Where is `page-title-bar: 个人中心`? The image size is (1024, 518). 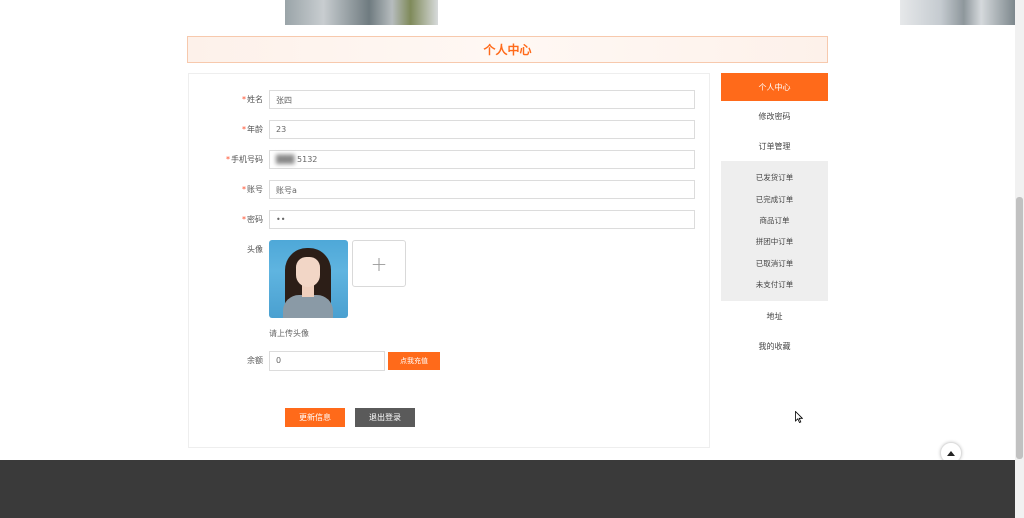 page-title-bar: 个人中心 is located at coordinates (507, 49).